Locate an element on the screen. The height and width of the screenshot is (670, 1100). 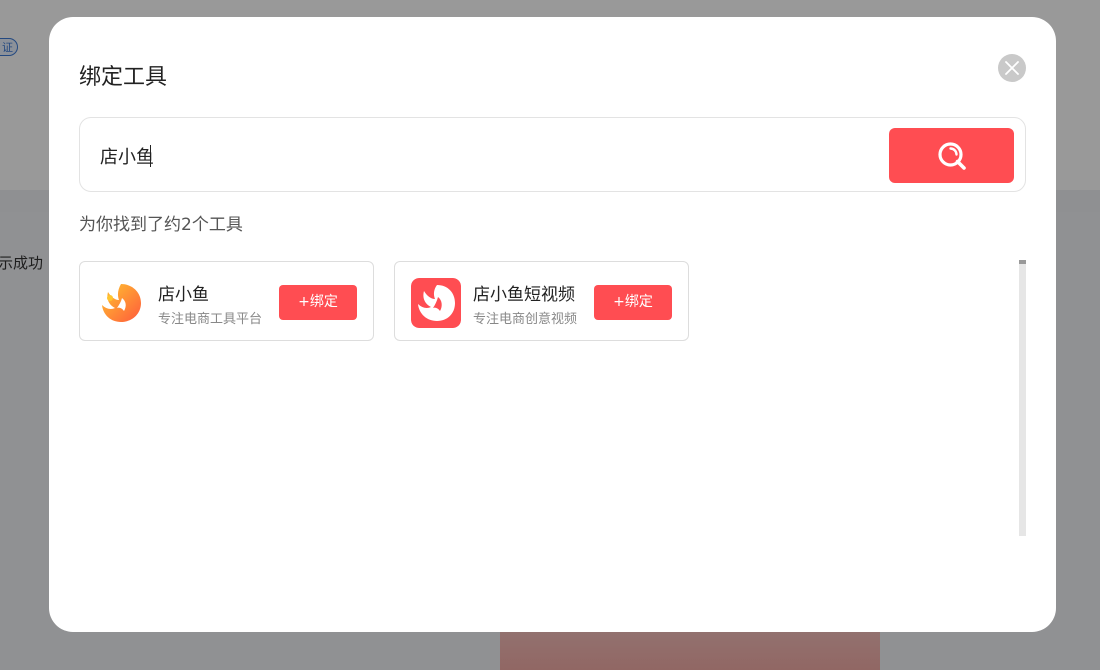
search-button is located at coordinates (951, 155).